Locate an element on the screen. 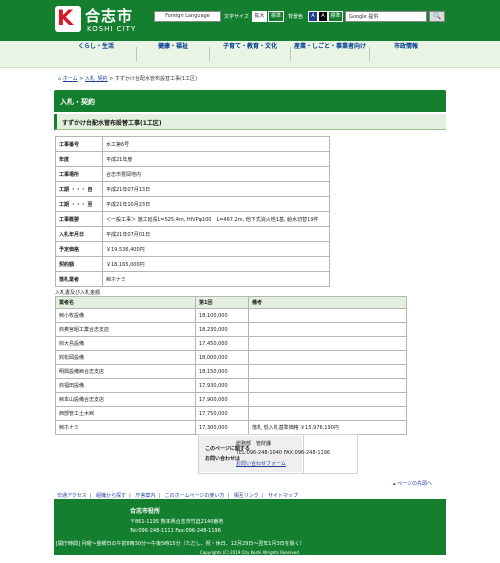 This screenshot has width=500, height=563. info-row: 予定価格 ￥19,536,400円 is located at coordinates (192, 249).